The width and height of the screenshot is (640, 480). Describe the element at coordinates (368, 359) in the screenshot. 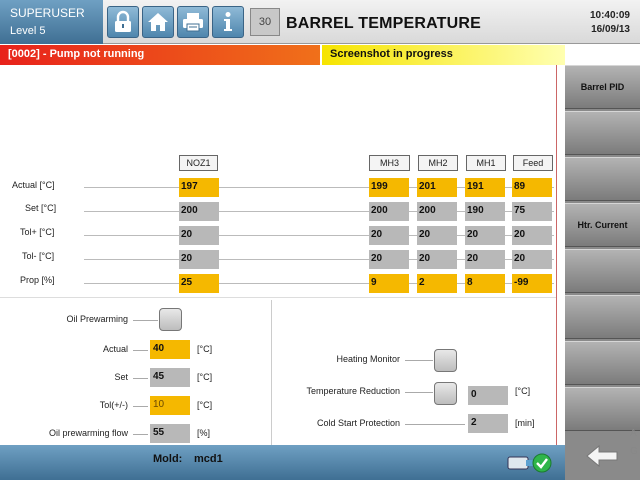

I see `heating-monitor-label: Heating Monitor` at that location.